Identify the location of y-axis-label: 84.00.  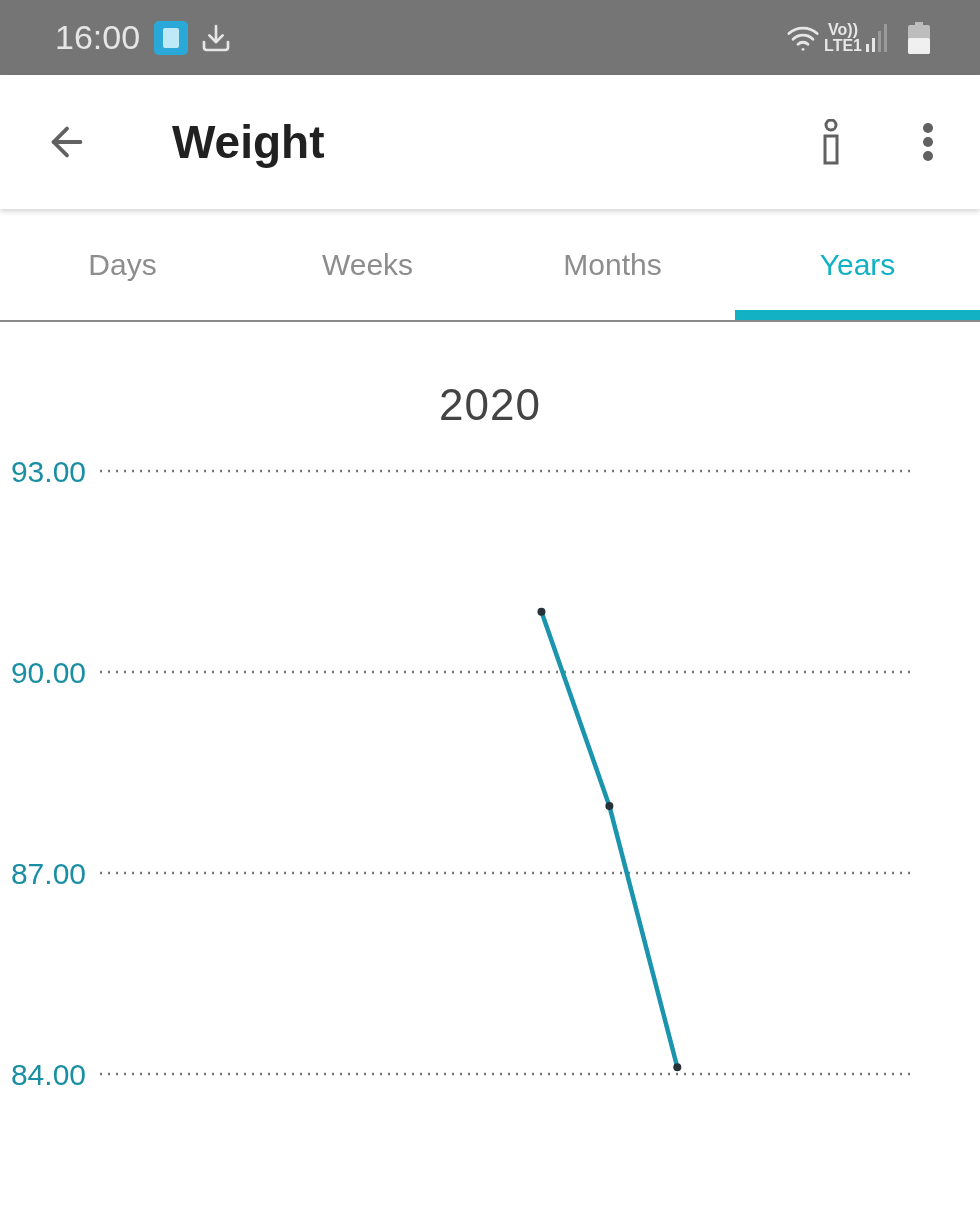
(48, 1074).